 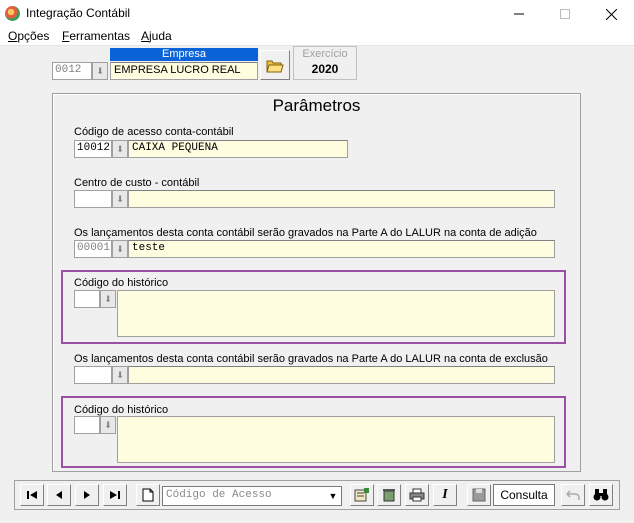 I want to click on consulta-button: Consulta, so click(x=524, y=495).